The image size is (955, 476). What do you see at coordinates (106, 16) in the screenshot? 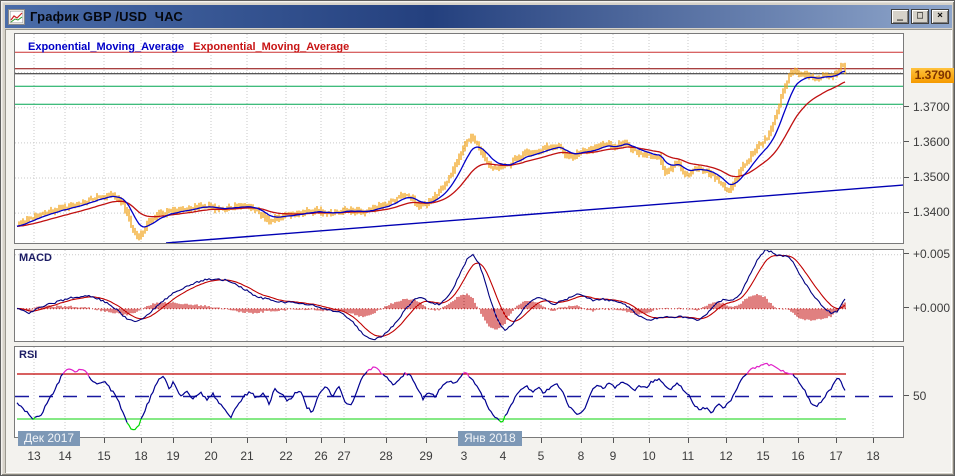
I see `window-title: График GBP /USD ЧАС` at bounding box center [106, 16].